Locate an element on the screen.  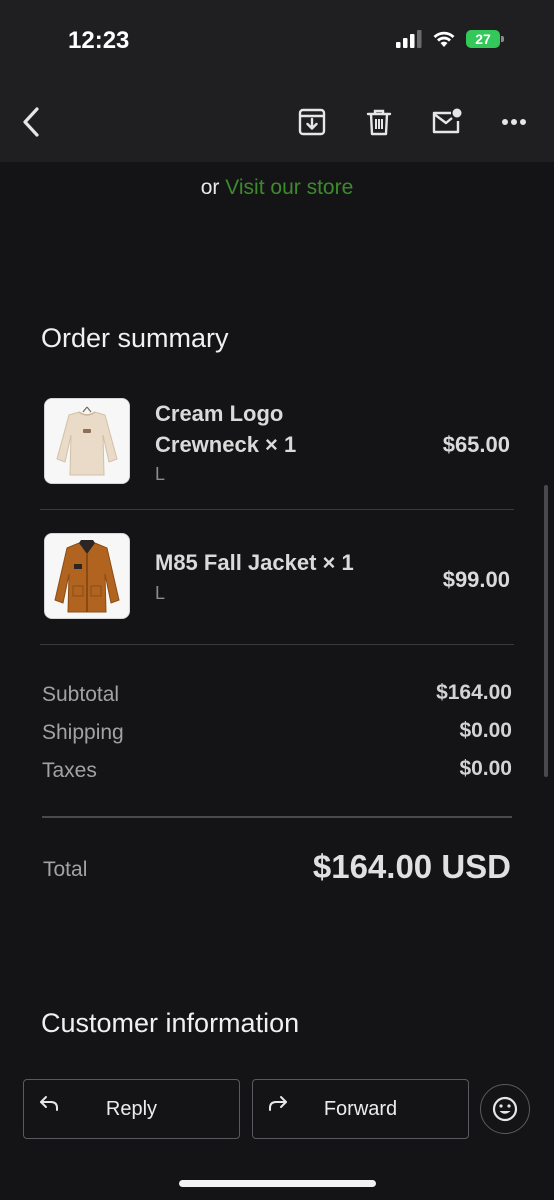
order-summary-title: Order summary is located at coordinates (135, 338).